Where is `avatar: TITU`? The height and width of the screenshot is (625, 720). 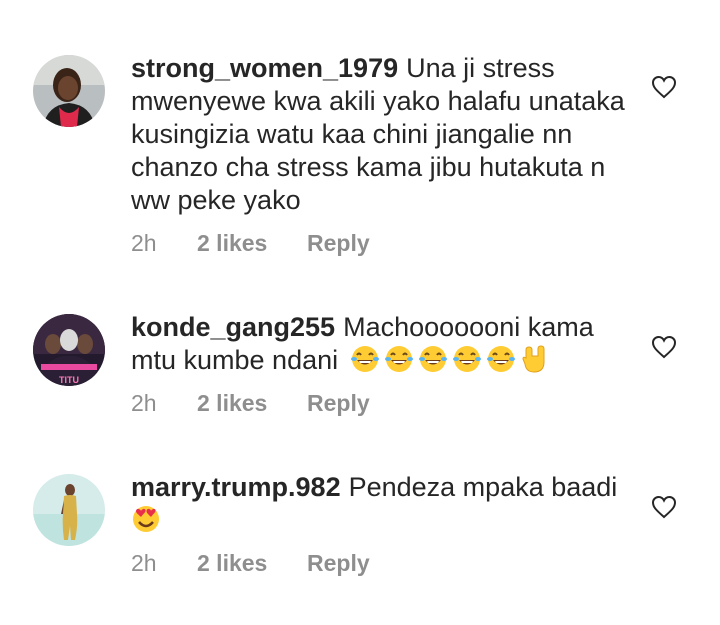
avatar: TITU is located at coordinates (69, 350).